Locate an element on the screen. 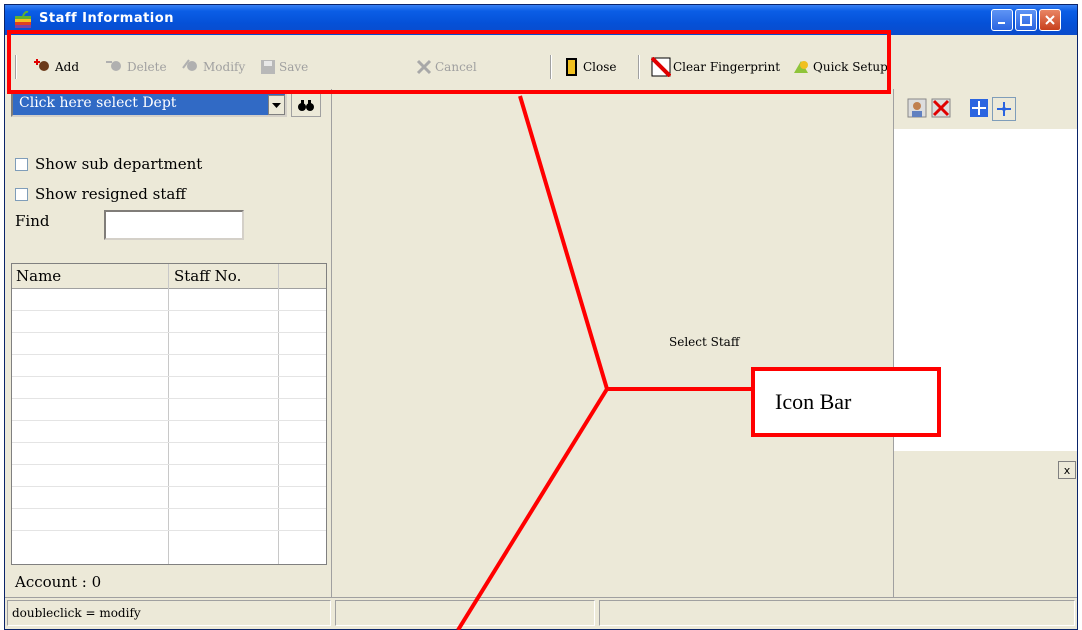  close-icon is located at coordinates (1050, 20).